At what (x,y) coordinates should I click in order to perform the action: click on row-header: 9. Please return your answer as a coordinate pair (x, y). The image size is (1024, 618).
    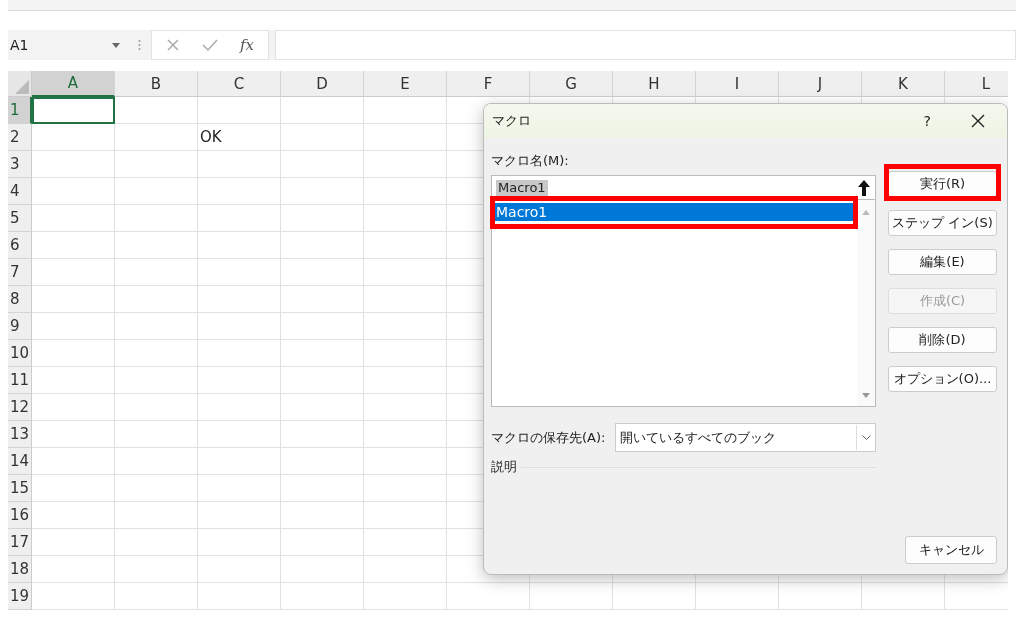
    Looking at the image, I should click on (20, 326).